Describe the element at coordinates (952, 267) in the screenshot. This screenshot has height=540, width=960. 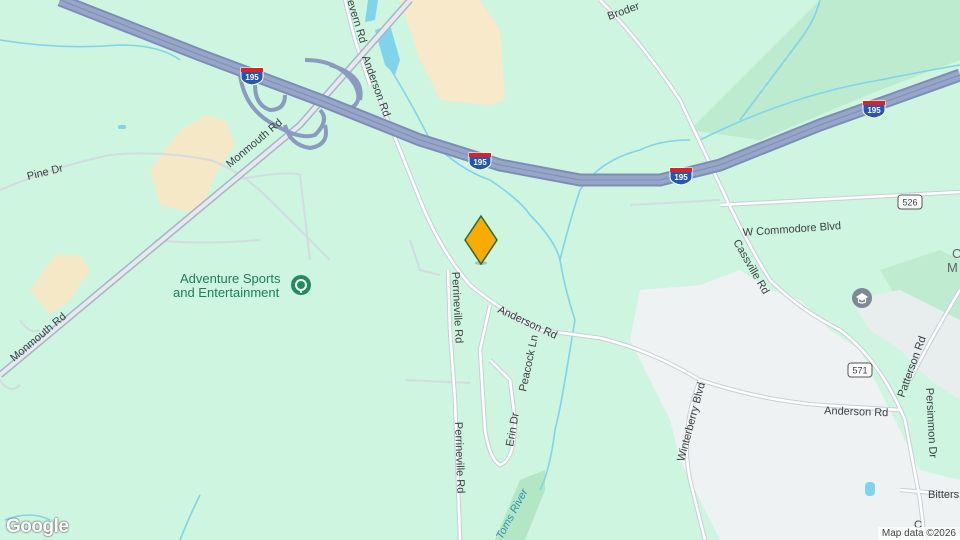
I see `place-label-partial-m: M` at that location.